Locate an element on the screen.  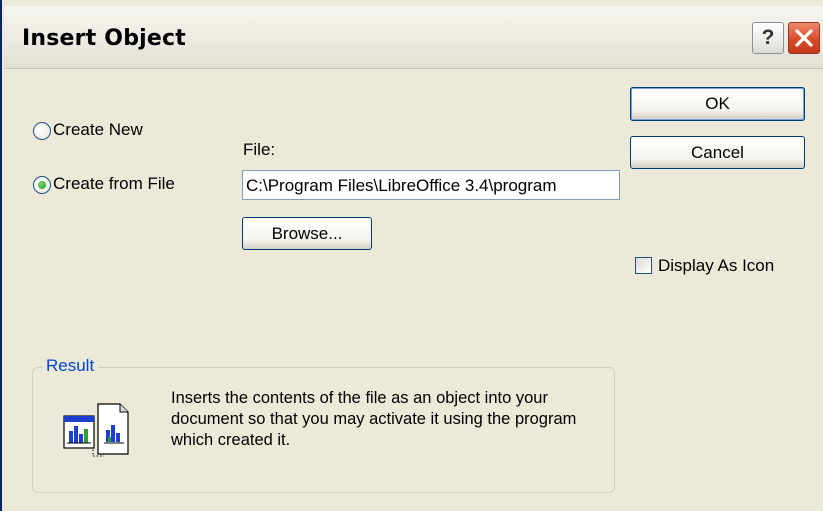
cancel-button: Cancel is located at coordinates (717, 152).